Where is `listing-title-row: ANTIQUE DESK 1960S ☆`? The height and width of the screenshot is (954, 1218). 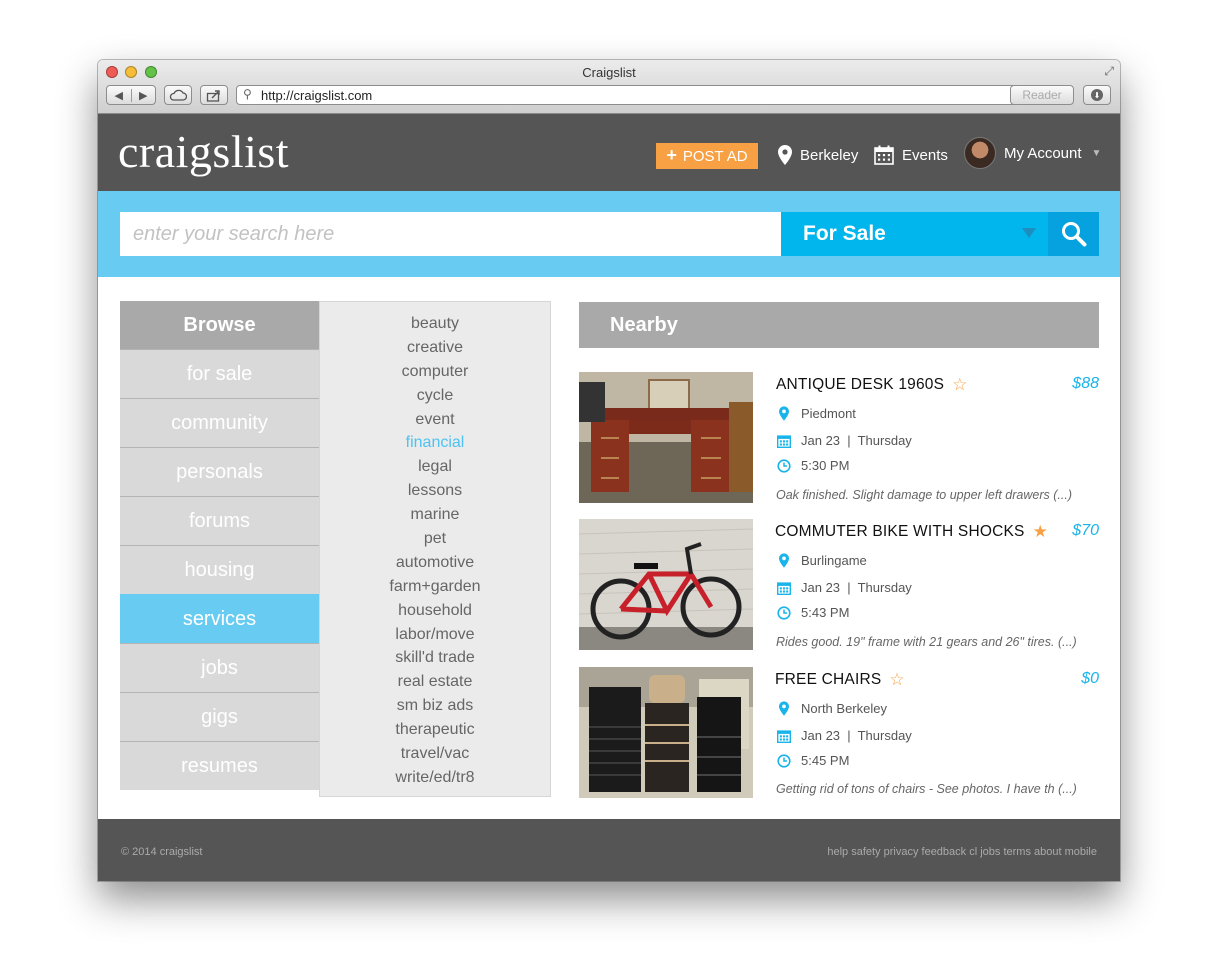
listing-title-row: ANTIQUE DESK 1960S ☆ is located at coordinates (872, 385).